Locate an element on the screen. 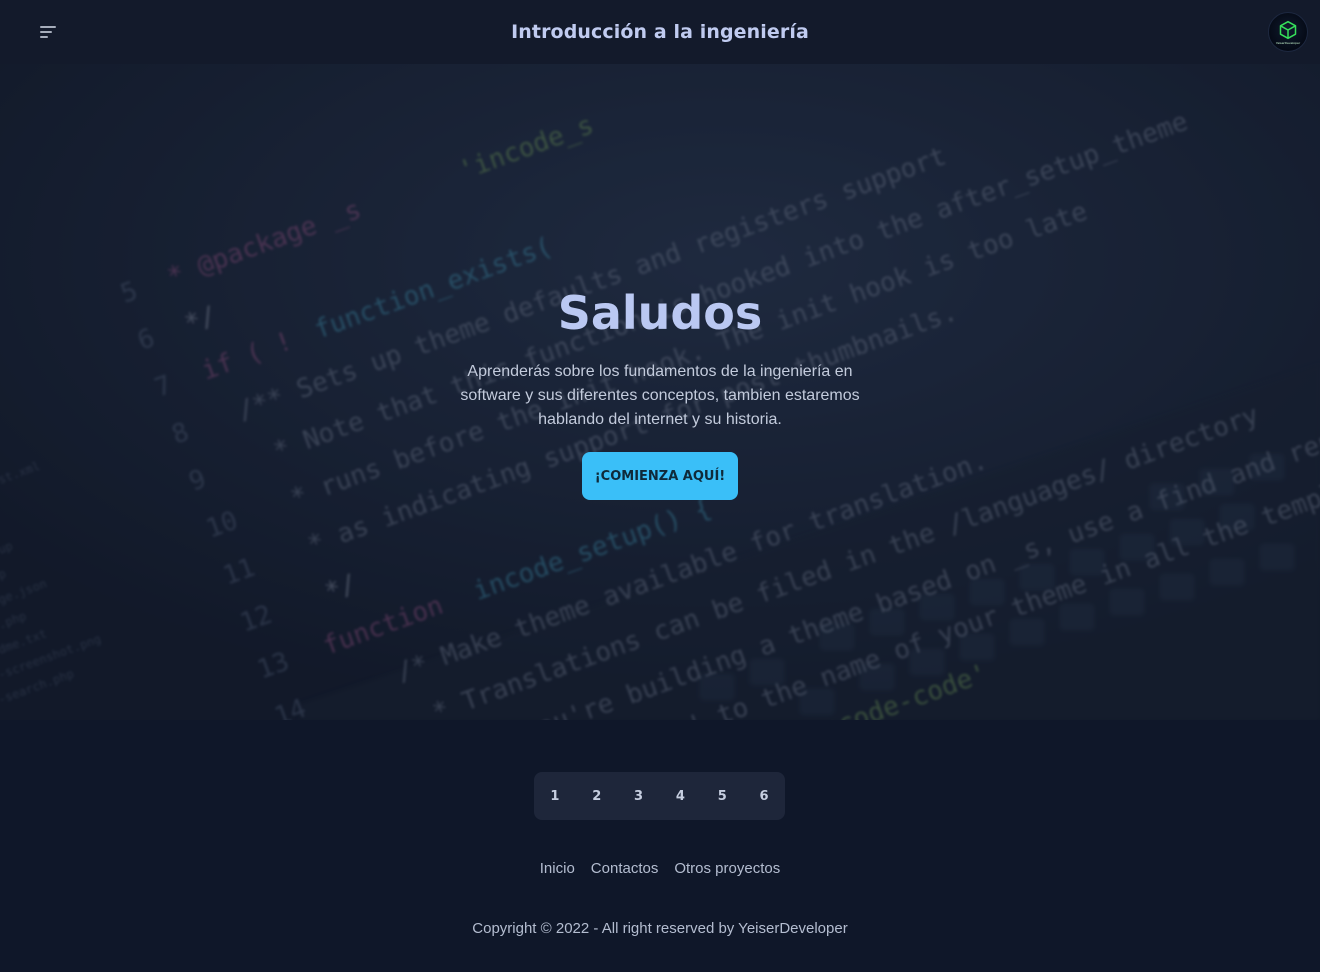 This screenshot has height=972, width=1320. avatar: YeiserDeveloper is located at coordinates (1288, 32).